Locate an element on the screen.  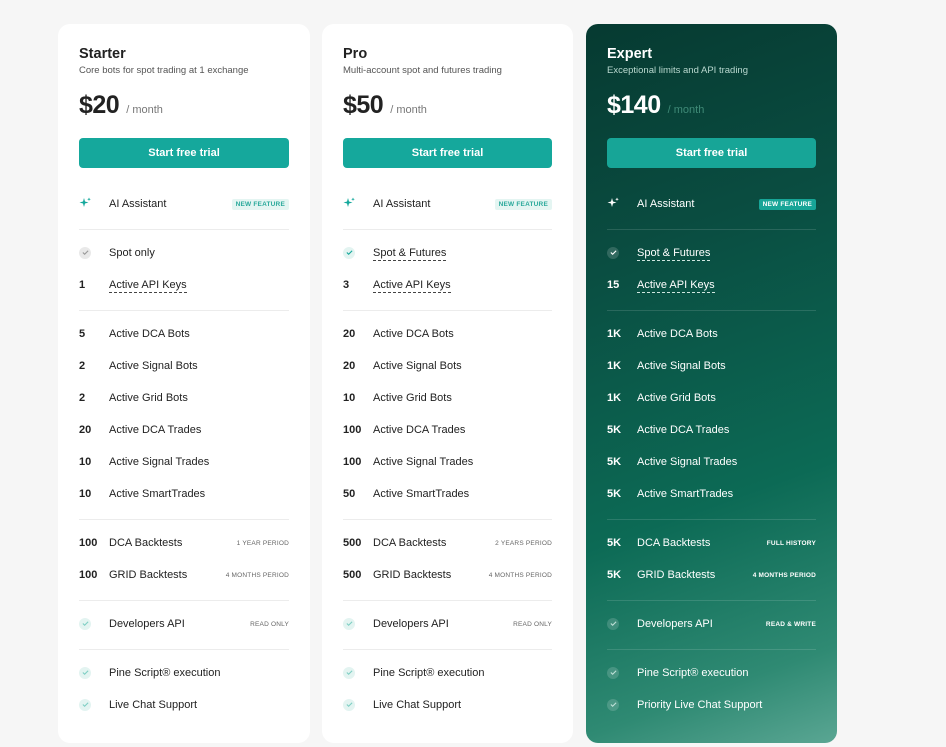
feature-value: 2 is located at coordinates (82, 366).